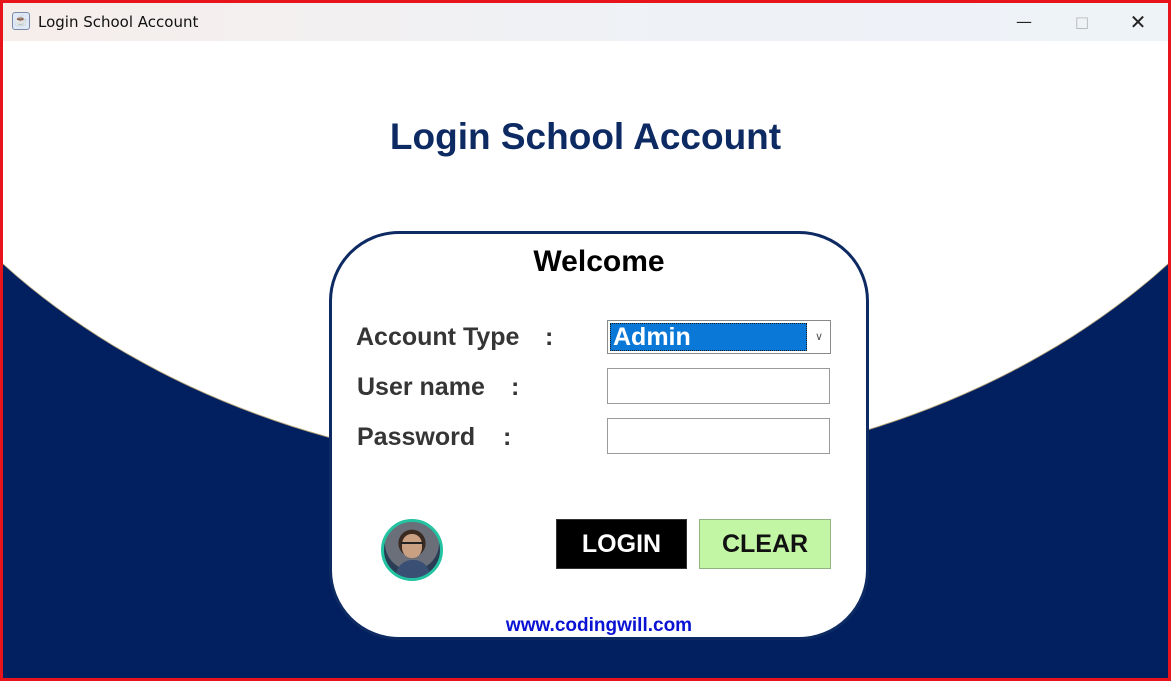  What do you see at coordinates (708, 337) in the screenshot?
I see `account-type-selected-value: Admin` at bounding box center [708, 337].